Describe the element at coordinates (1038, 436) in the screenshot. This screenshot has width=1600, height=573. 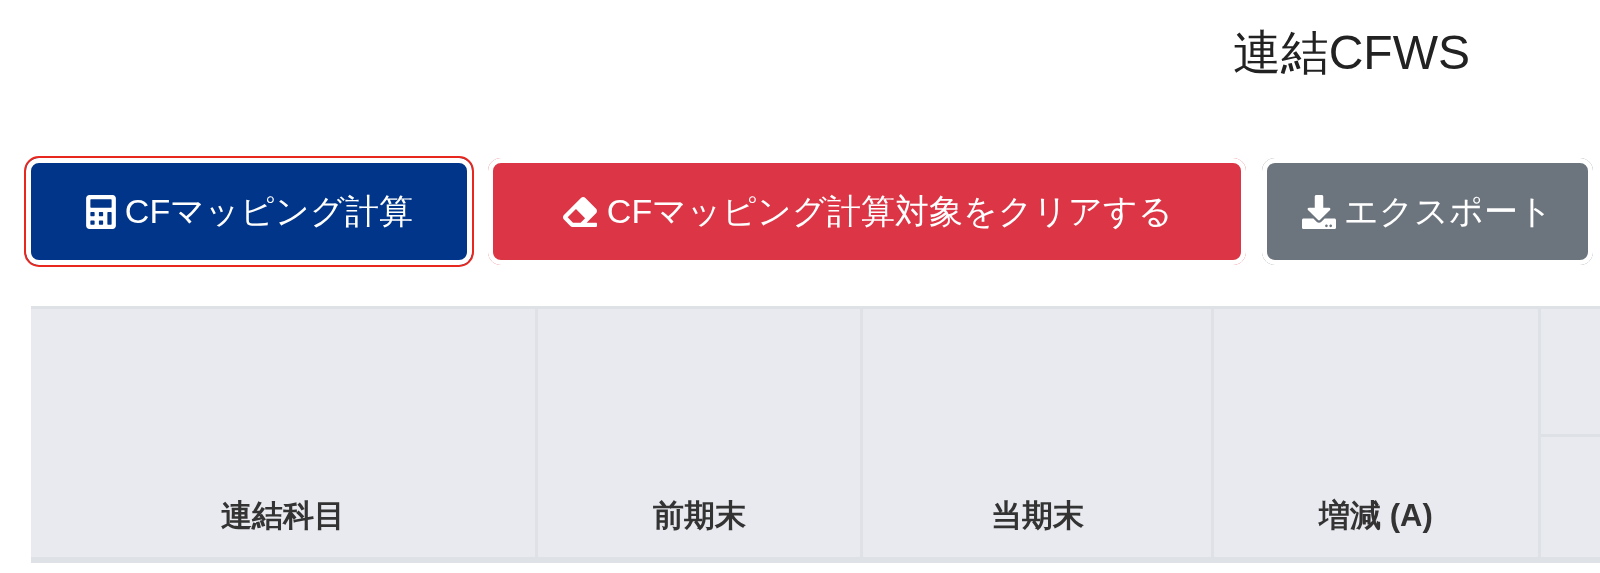
I see `column-header: 当期末` at that location.